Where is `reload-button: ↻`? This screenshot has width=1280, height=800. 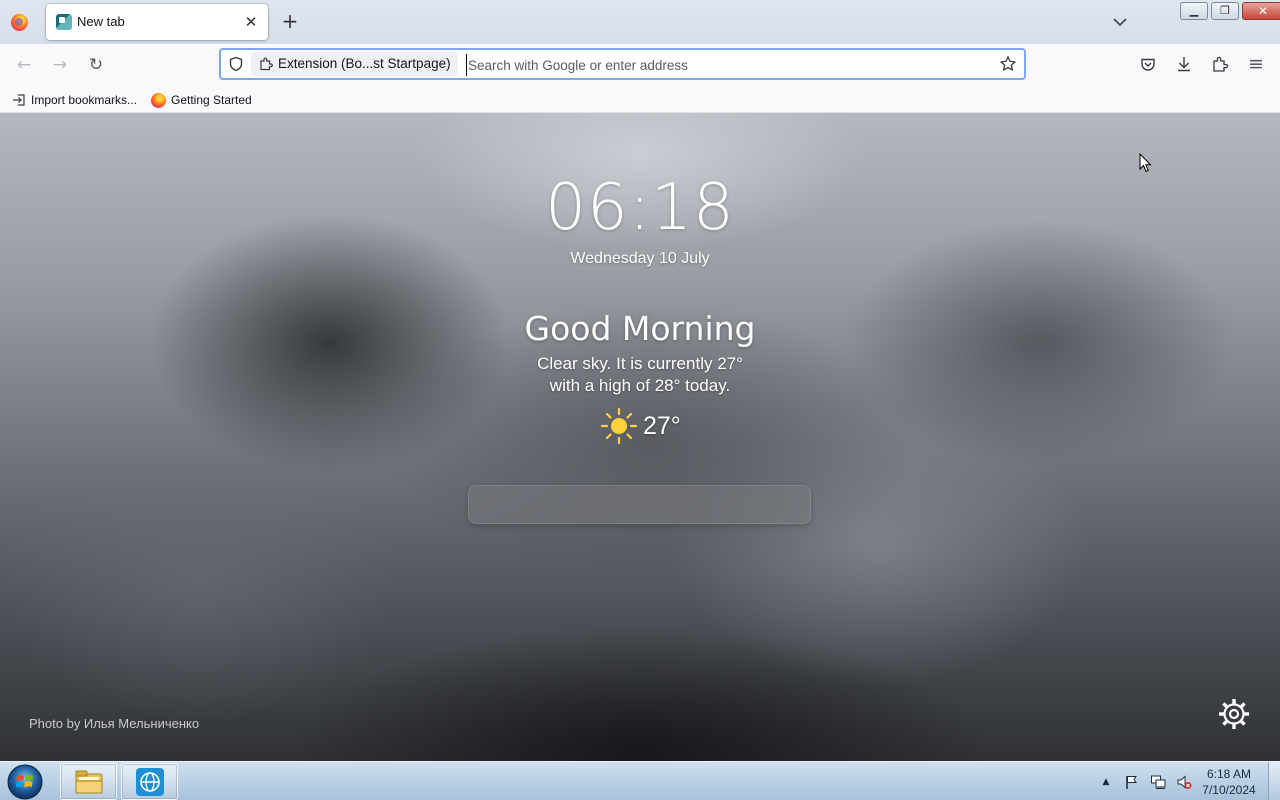
reload-button: ↻ is located at coordinates (96, 65).